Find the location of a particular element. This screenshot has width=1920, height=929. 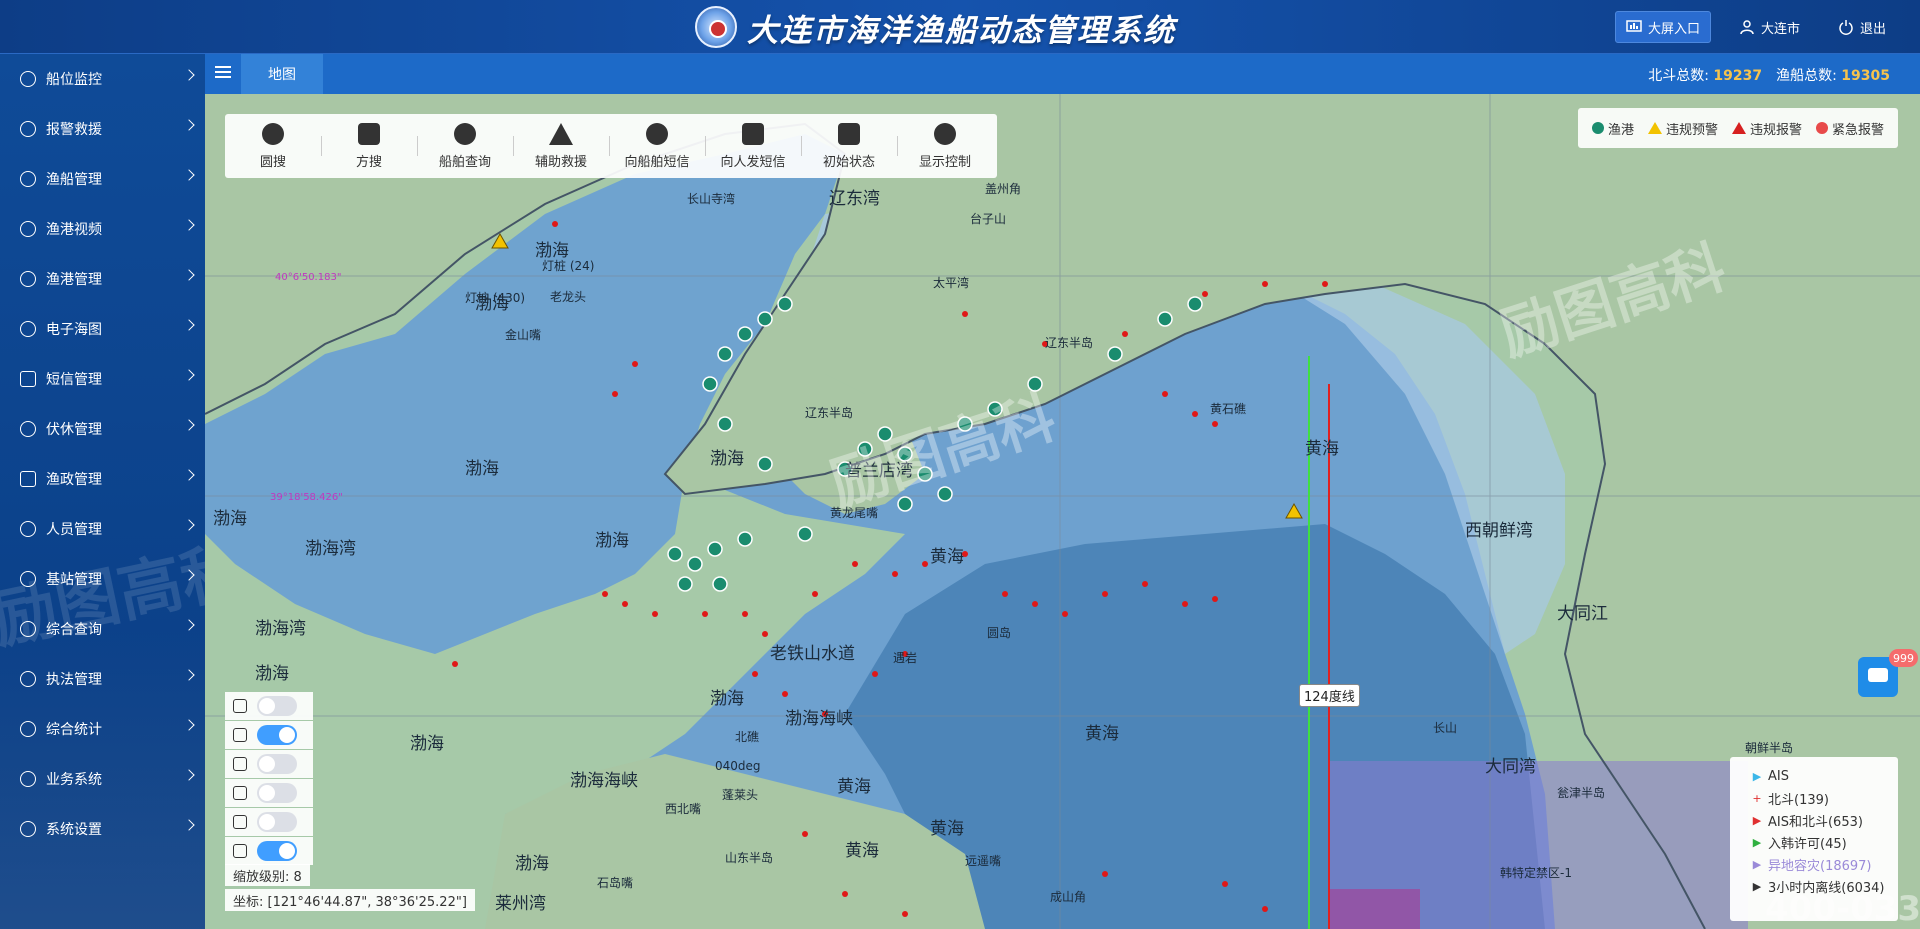

sidebar-item-personnel: 人员管理 is located at coordinates (102, 529).